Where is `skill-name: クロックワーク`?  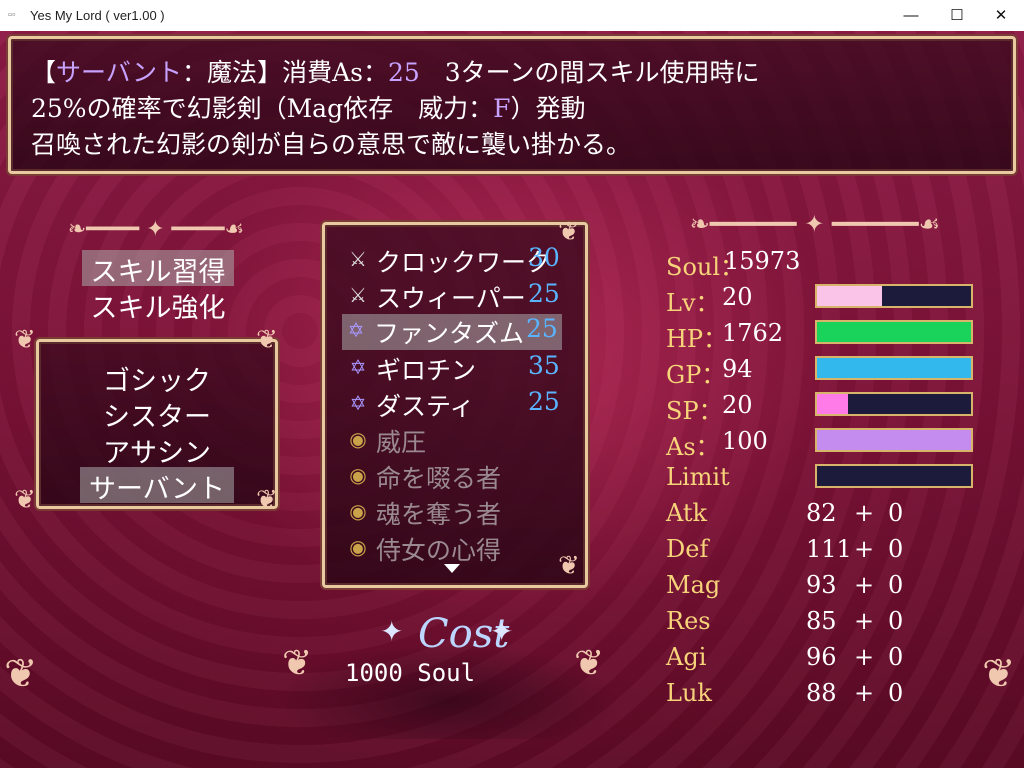 skill-name: クロックワーク is located at coordinates (464, 262).